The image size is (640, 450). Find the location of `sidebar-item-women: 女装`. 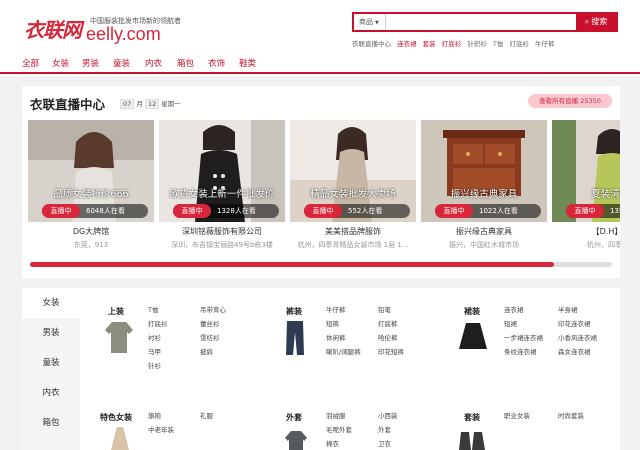

sidebar-item-women: 女装 is located at coordinates (51, 303).